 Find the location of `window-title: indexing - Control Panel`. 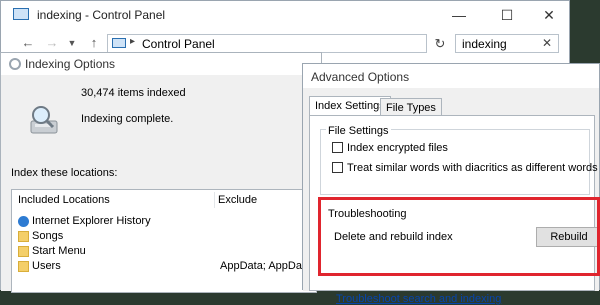

window-title: indexing - Control Panel is located at coordinates (101, 15).